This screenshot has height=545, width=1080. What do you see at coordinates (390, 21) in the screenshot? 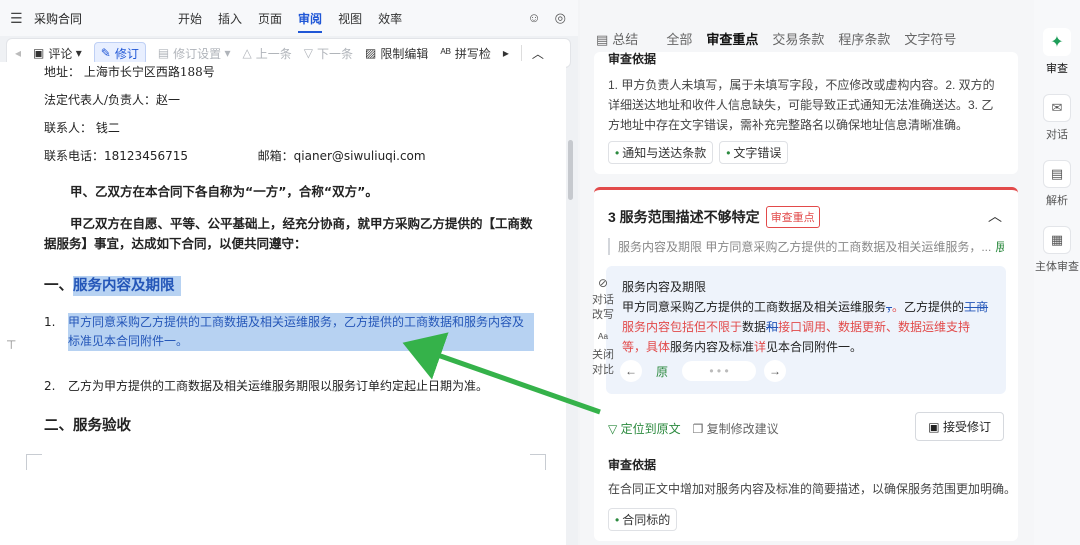
I see `tab-efficiency: 效率` at bounding box center [390, 21].